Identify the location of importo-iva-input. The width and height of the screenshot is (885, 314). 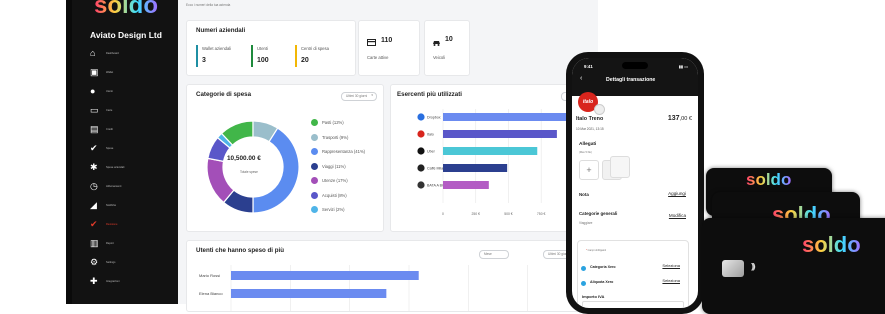
(633, 304).